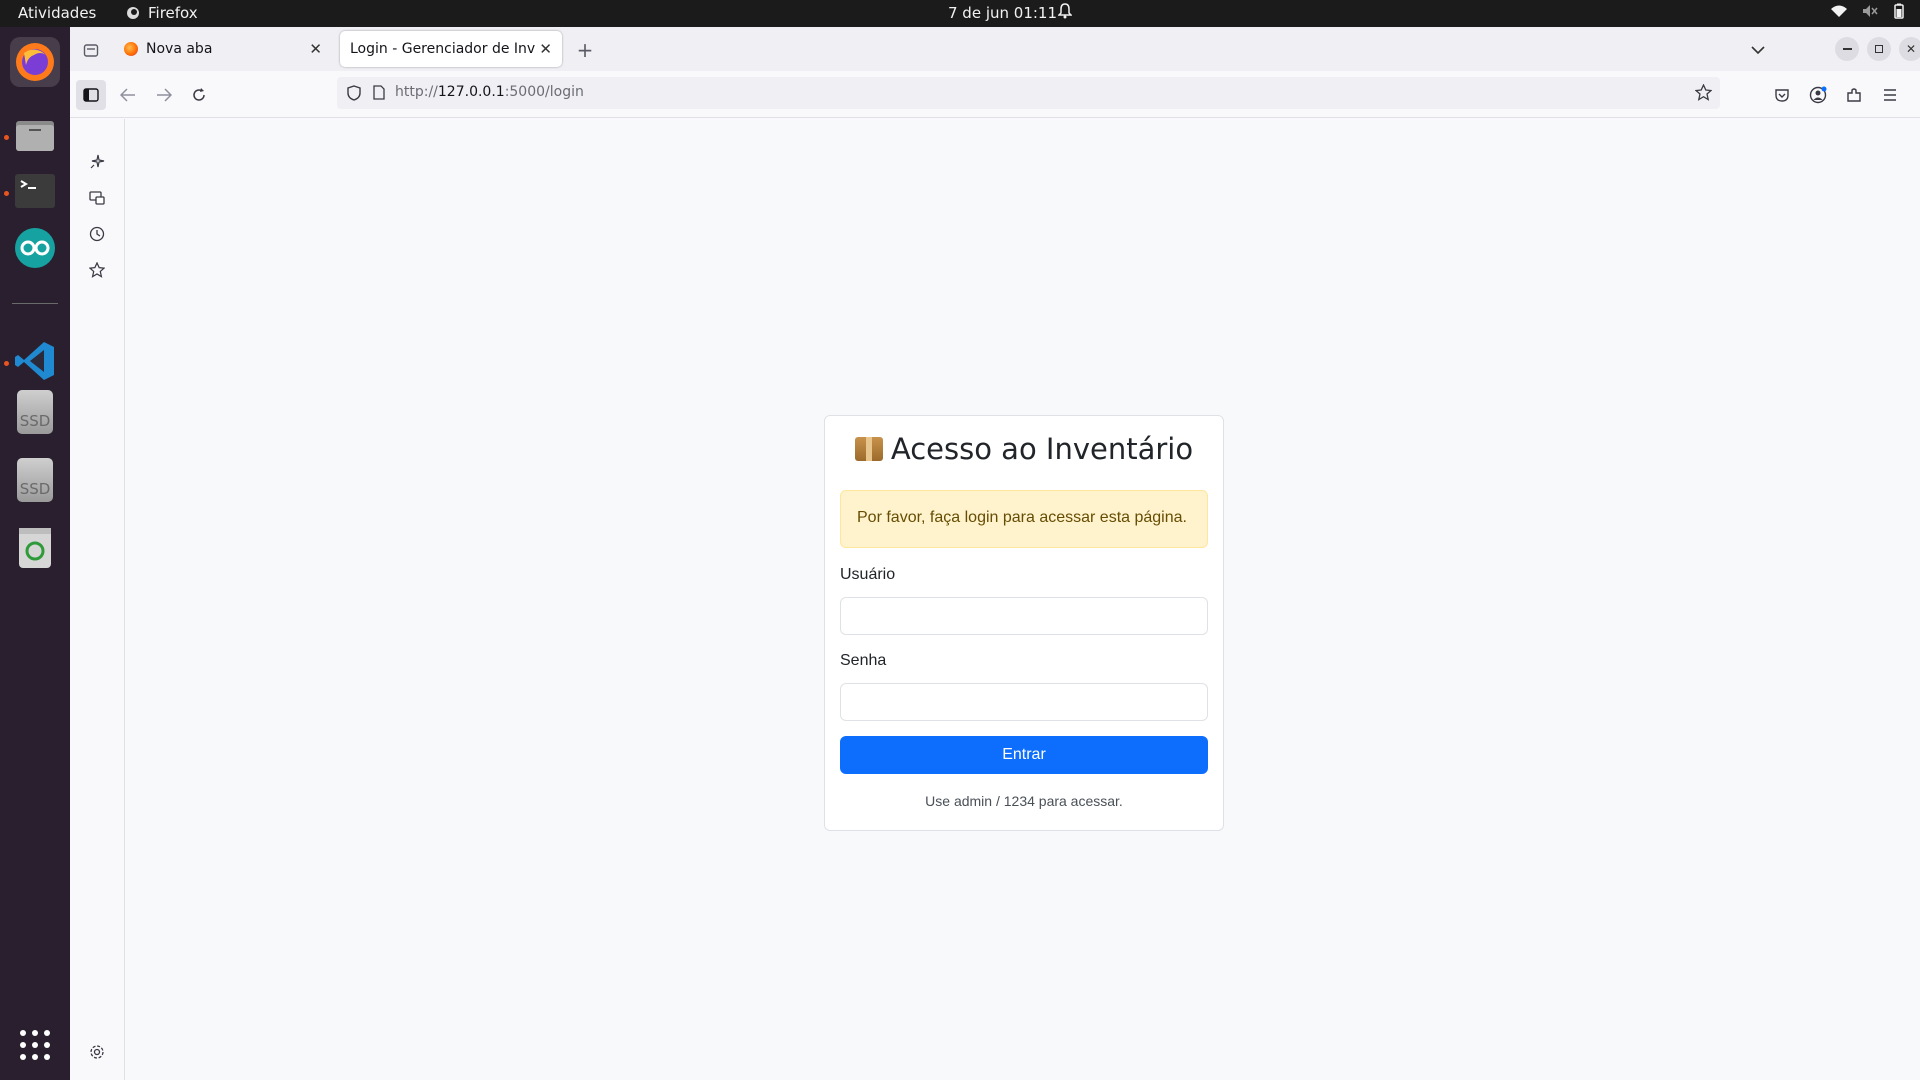  Describe the element at coordinates (1042, 449) in the screenshot. I see `page-title: Acesso ao Inventário` at that location.